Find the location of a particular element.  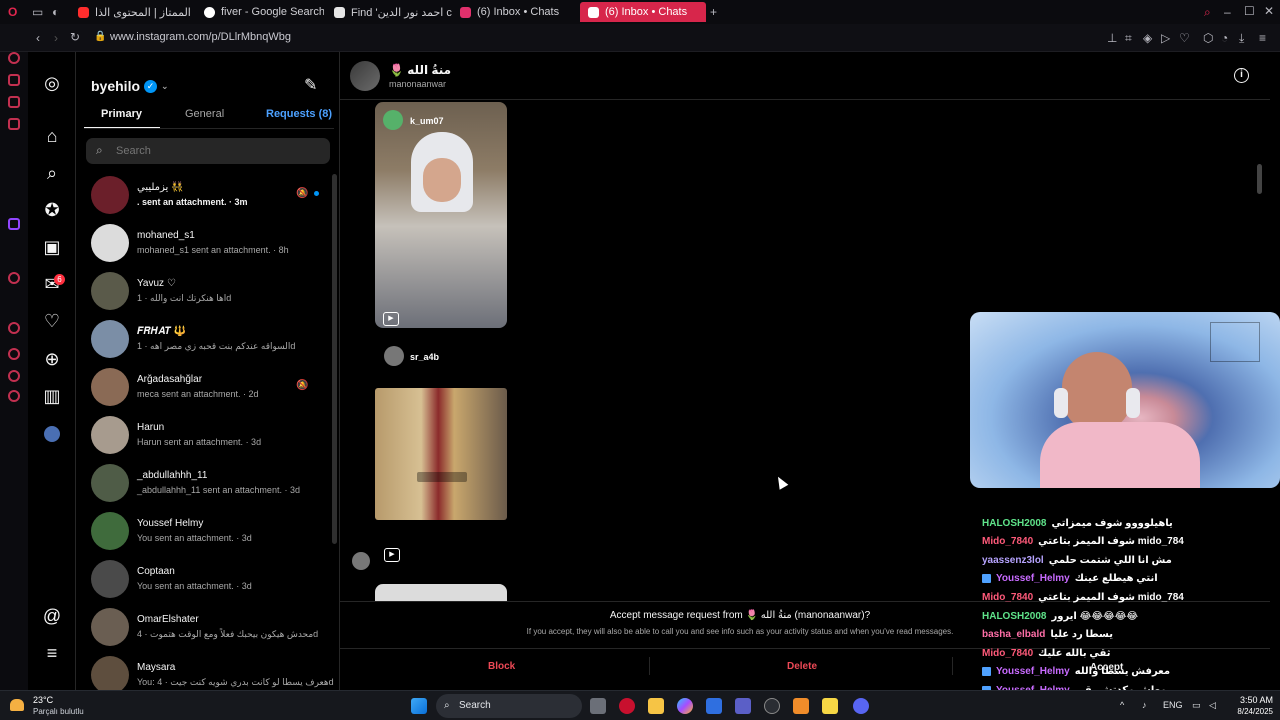

tab-1: fiver - Google Search is located at coordinates (260, 12).